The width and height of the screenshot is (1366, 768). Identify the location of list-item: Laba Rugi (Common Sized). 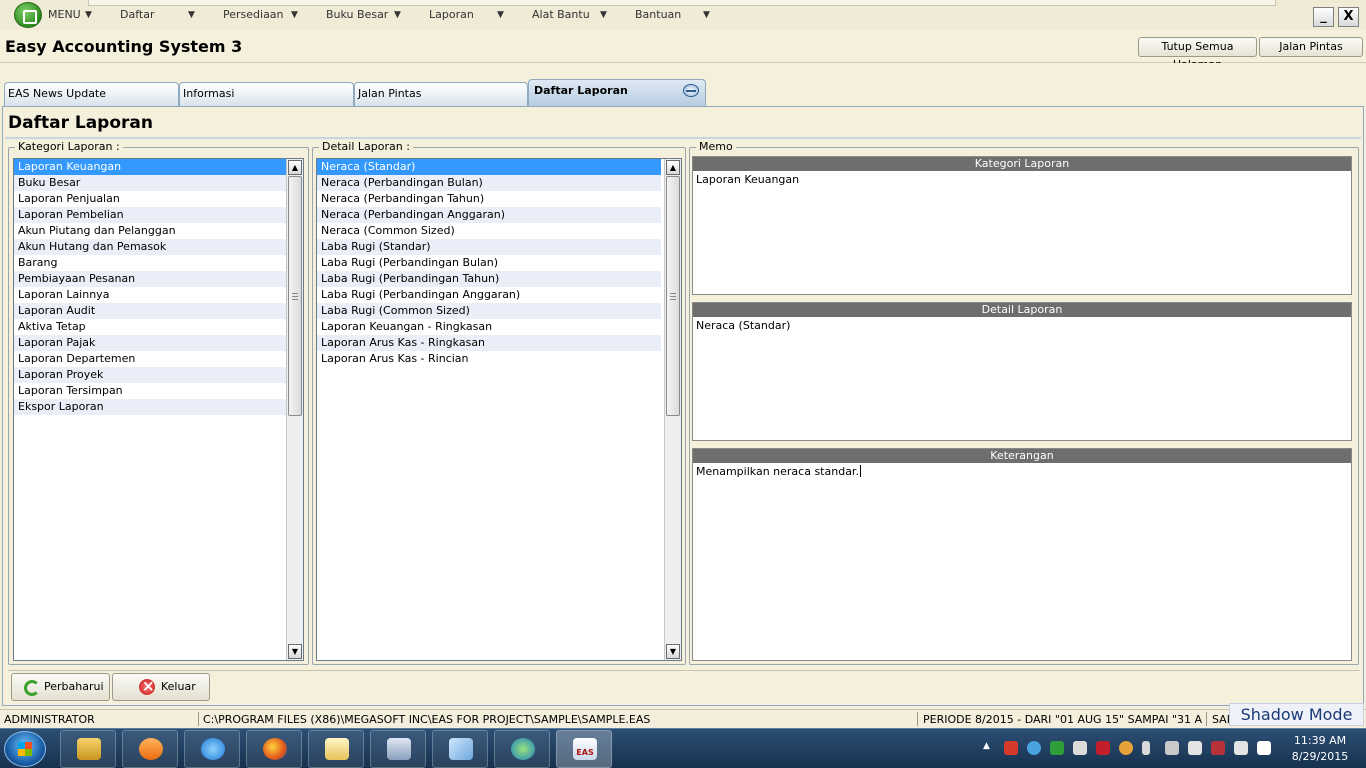
(489, 311).